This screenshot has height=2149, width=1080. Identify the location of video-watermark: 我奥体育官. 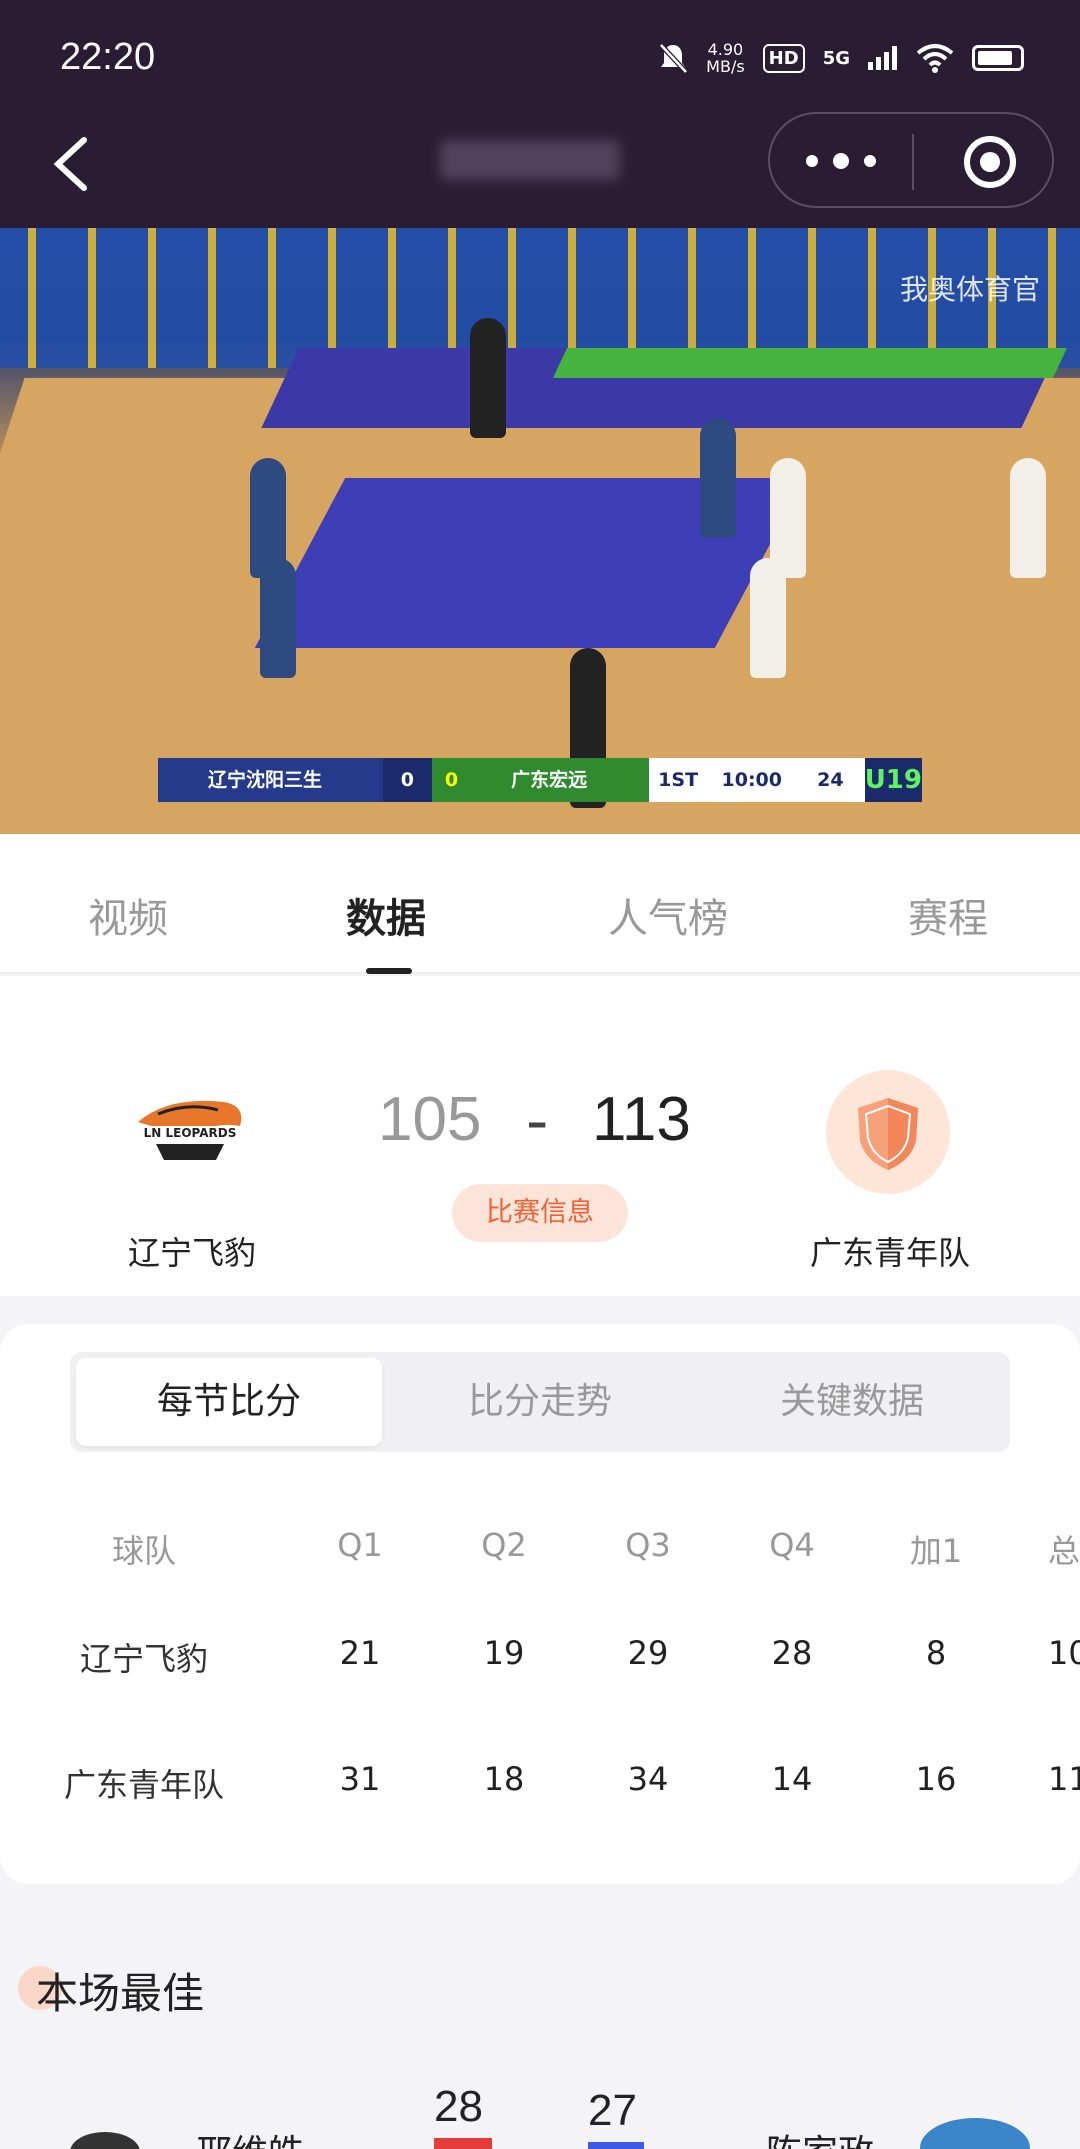
(969, 289).